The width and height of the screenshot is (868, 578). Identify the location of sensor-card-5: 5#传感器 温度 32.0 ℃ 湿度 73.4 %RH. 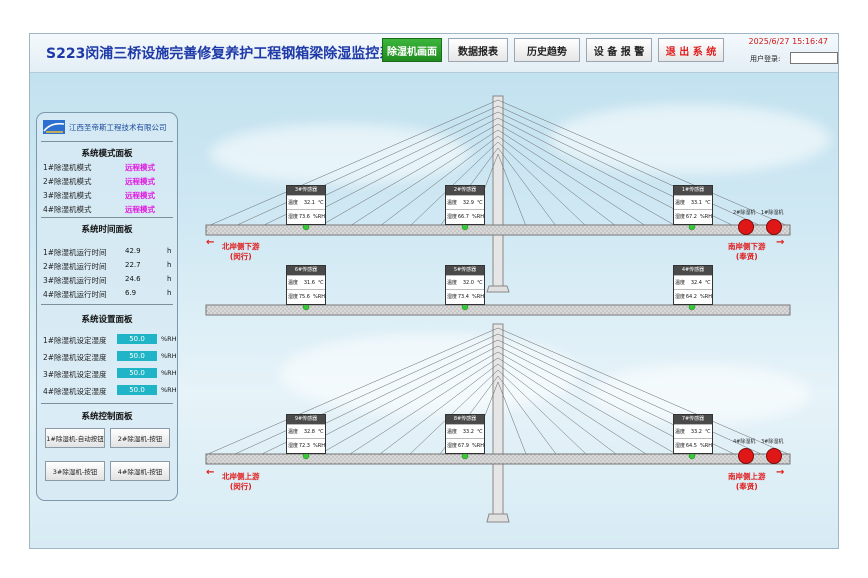
(465, 285).